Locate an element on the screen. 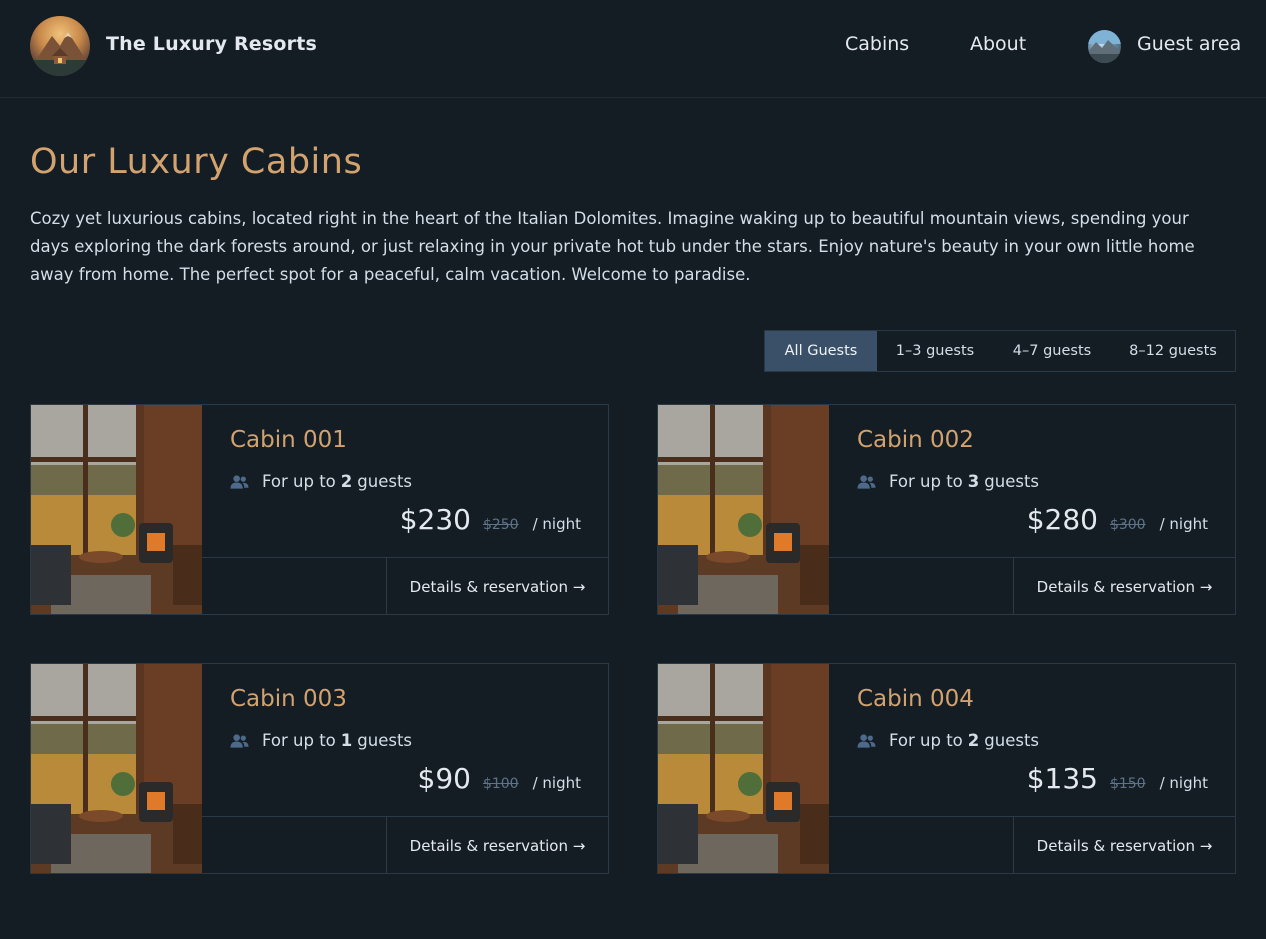 This screenshot has height=939, width=1266. brand-name: The Luxury Resorts is located at coordinates (211, 44).